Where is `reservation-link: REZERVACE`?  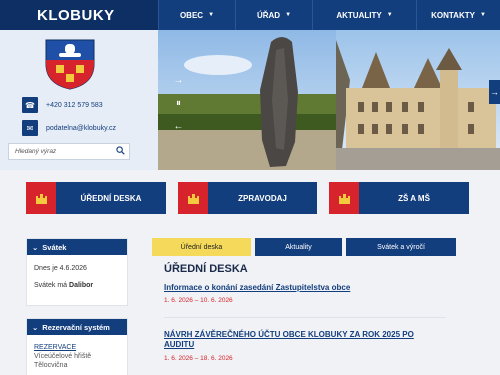
reservation-link: REZERVACE is located at coordinates (77, 347).